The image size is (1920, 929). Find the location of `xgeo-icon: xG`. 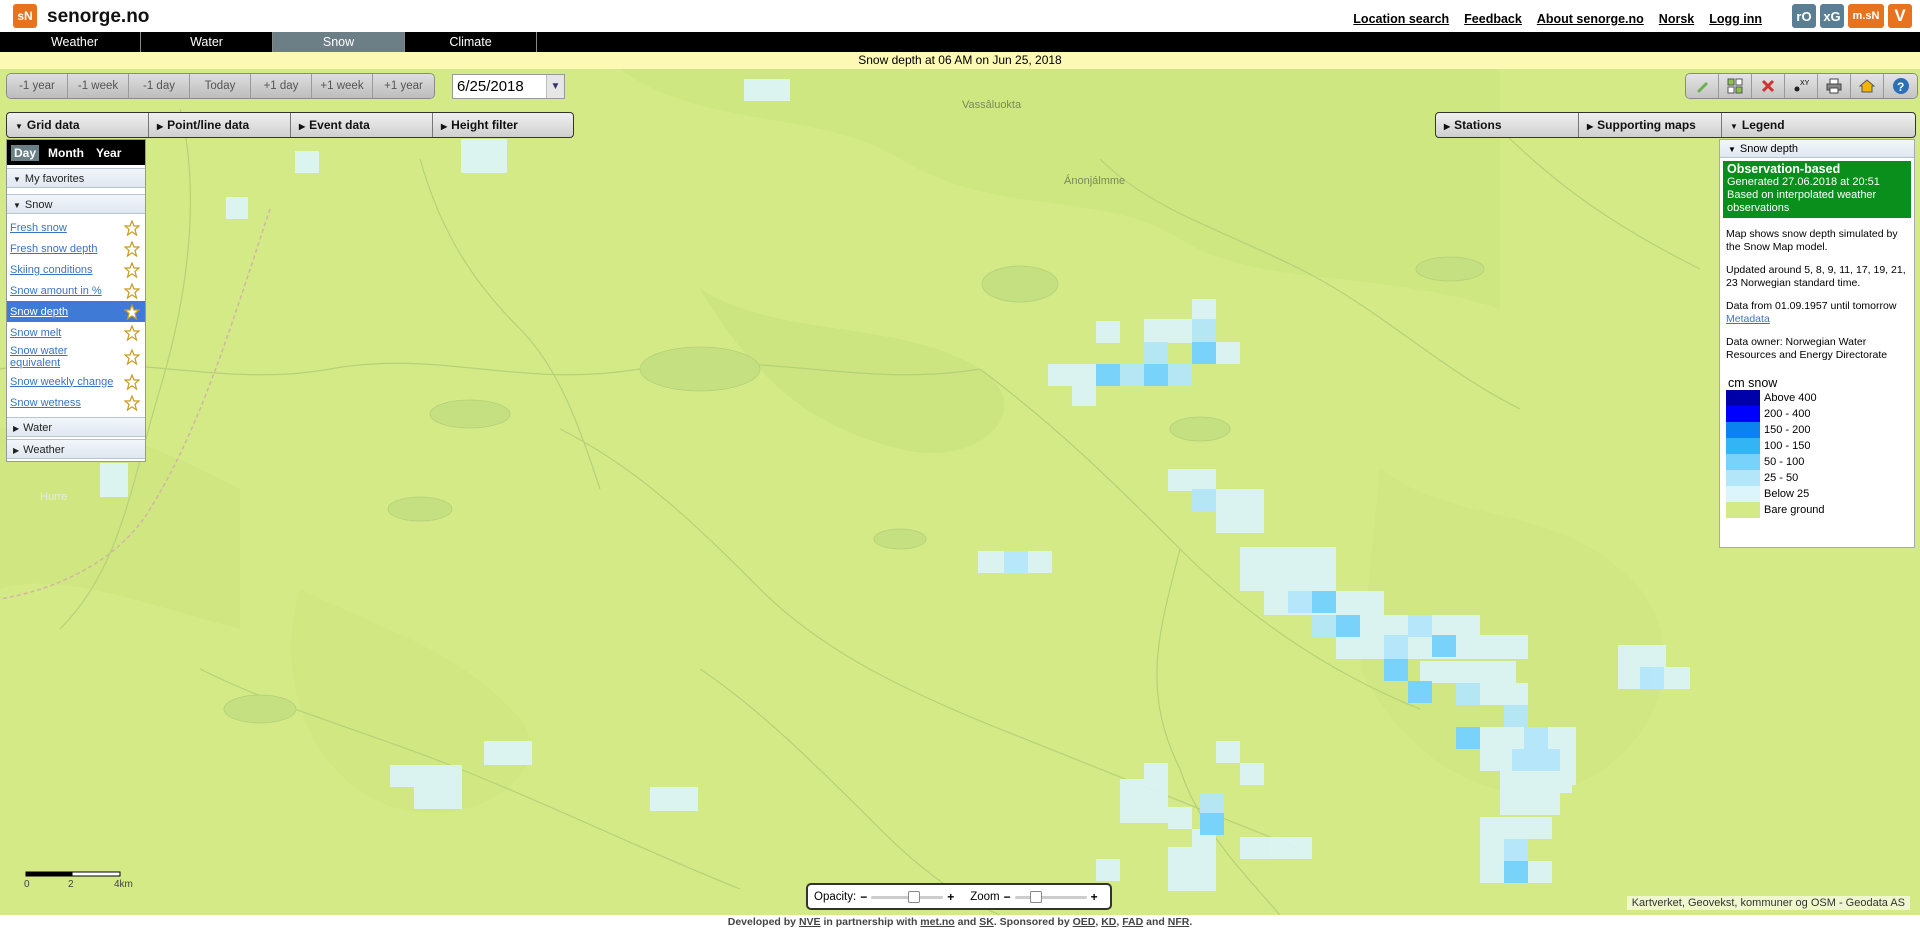

xgeo-icon: xG is located at coordinates (1832, 16).